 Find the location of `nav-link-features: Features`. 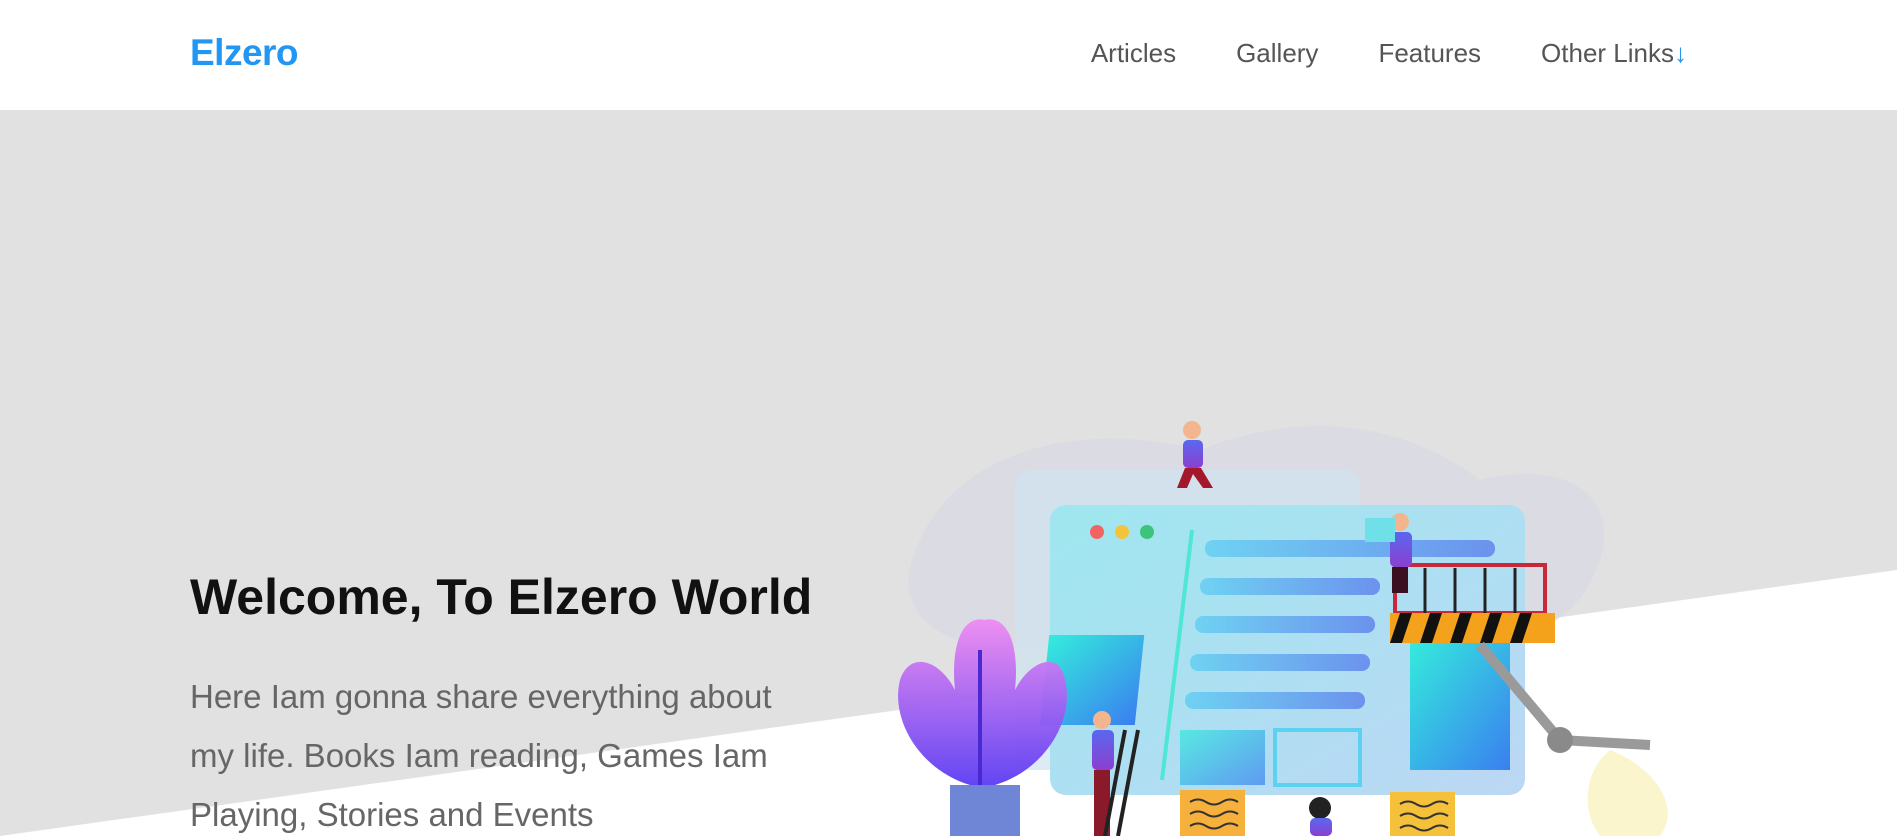

nav-link-features: Features is located at coordinates (1429, 53).